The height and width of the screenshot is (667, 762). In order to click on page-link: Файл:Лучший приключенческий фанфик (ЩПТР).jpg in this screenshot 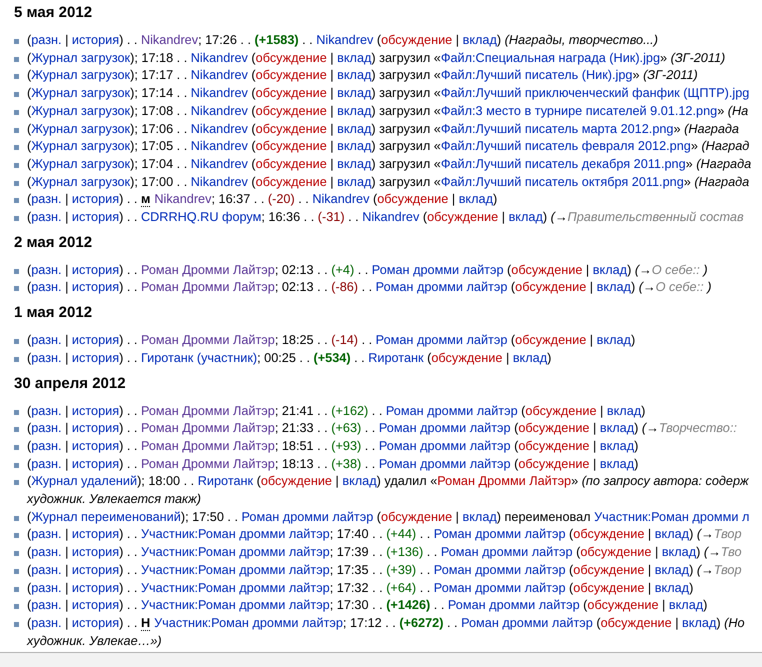, I will do `click(595, 93)`.